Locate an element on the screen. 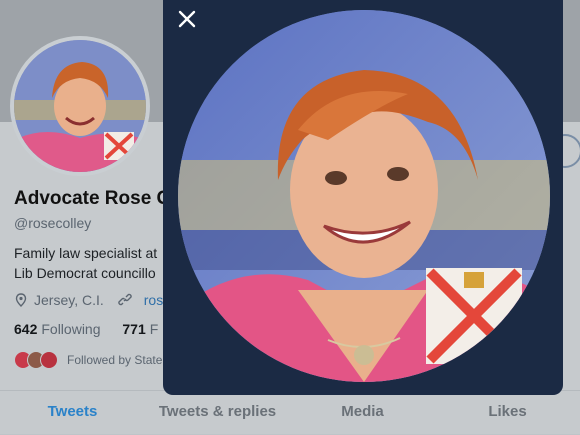 The height and width of the screenshot is (435, 580). tab-tweets: Tweets is located at coordinates (72, 413).